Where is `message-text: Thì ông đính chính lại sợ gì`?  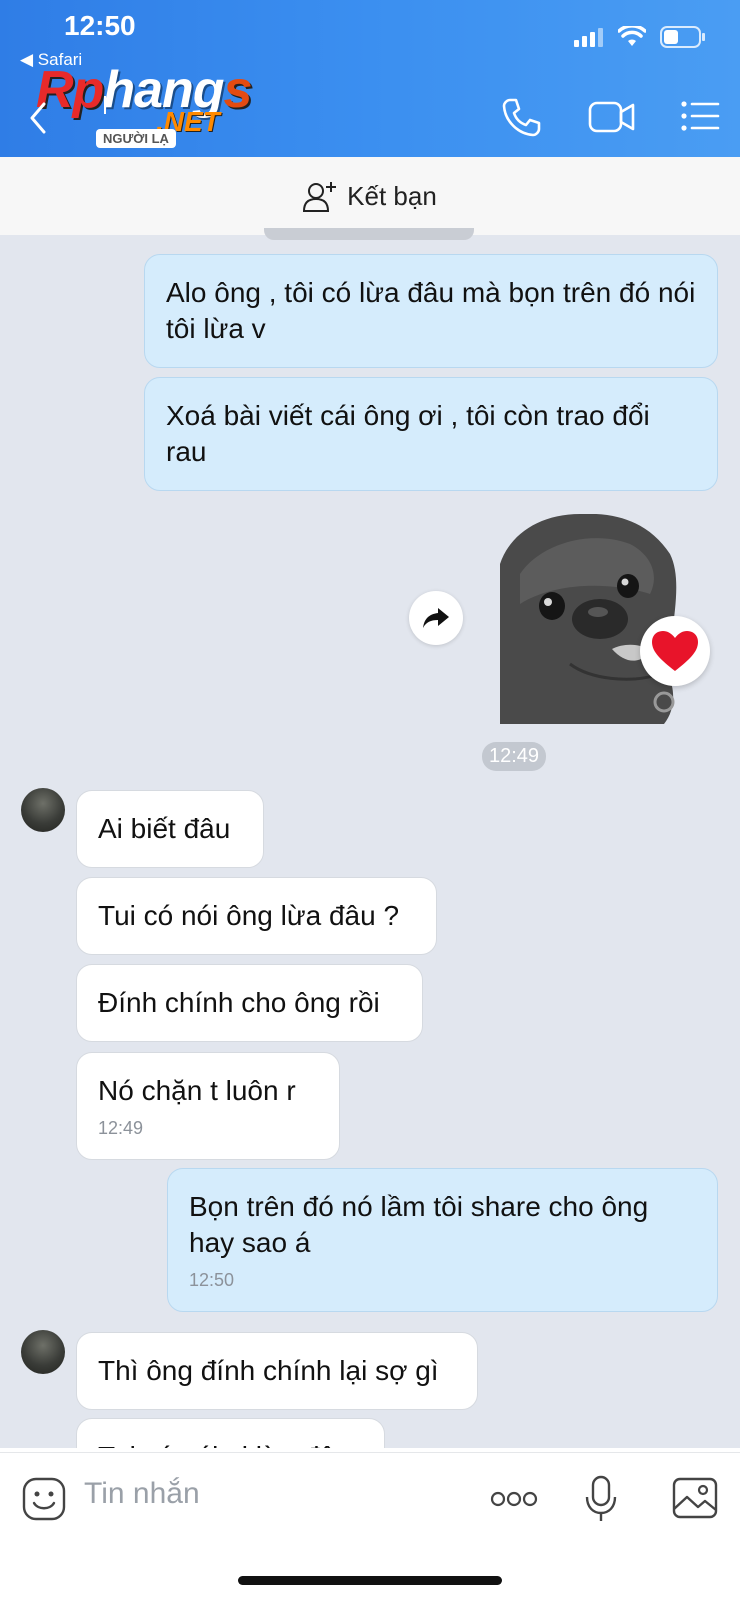 message-text: Thì ông đính chính lại sợ gì is located at coordinates (268, 1370).